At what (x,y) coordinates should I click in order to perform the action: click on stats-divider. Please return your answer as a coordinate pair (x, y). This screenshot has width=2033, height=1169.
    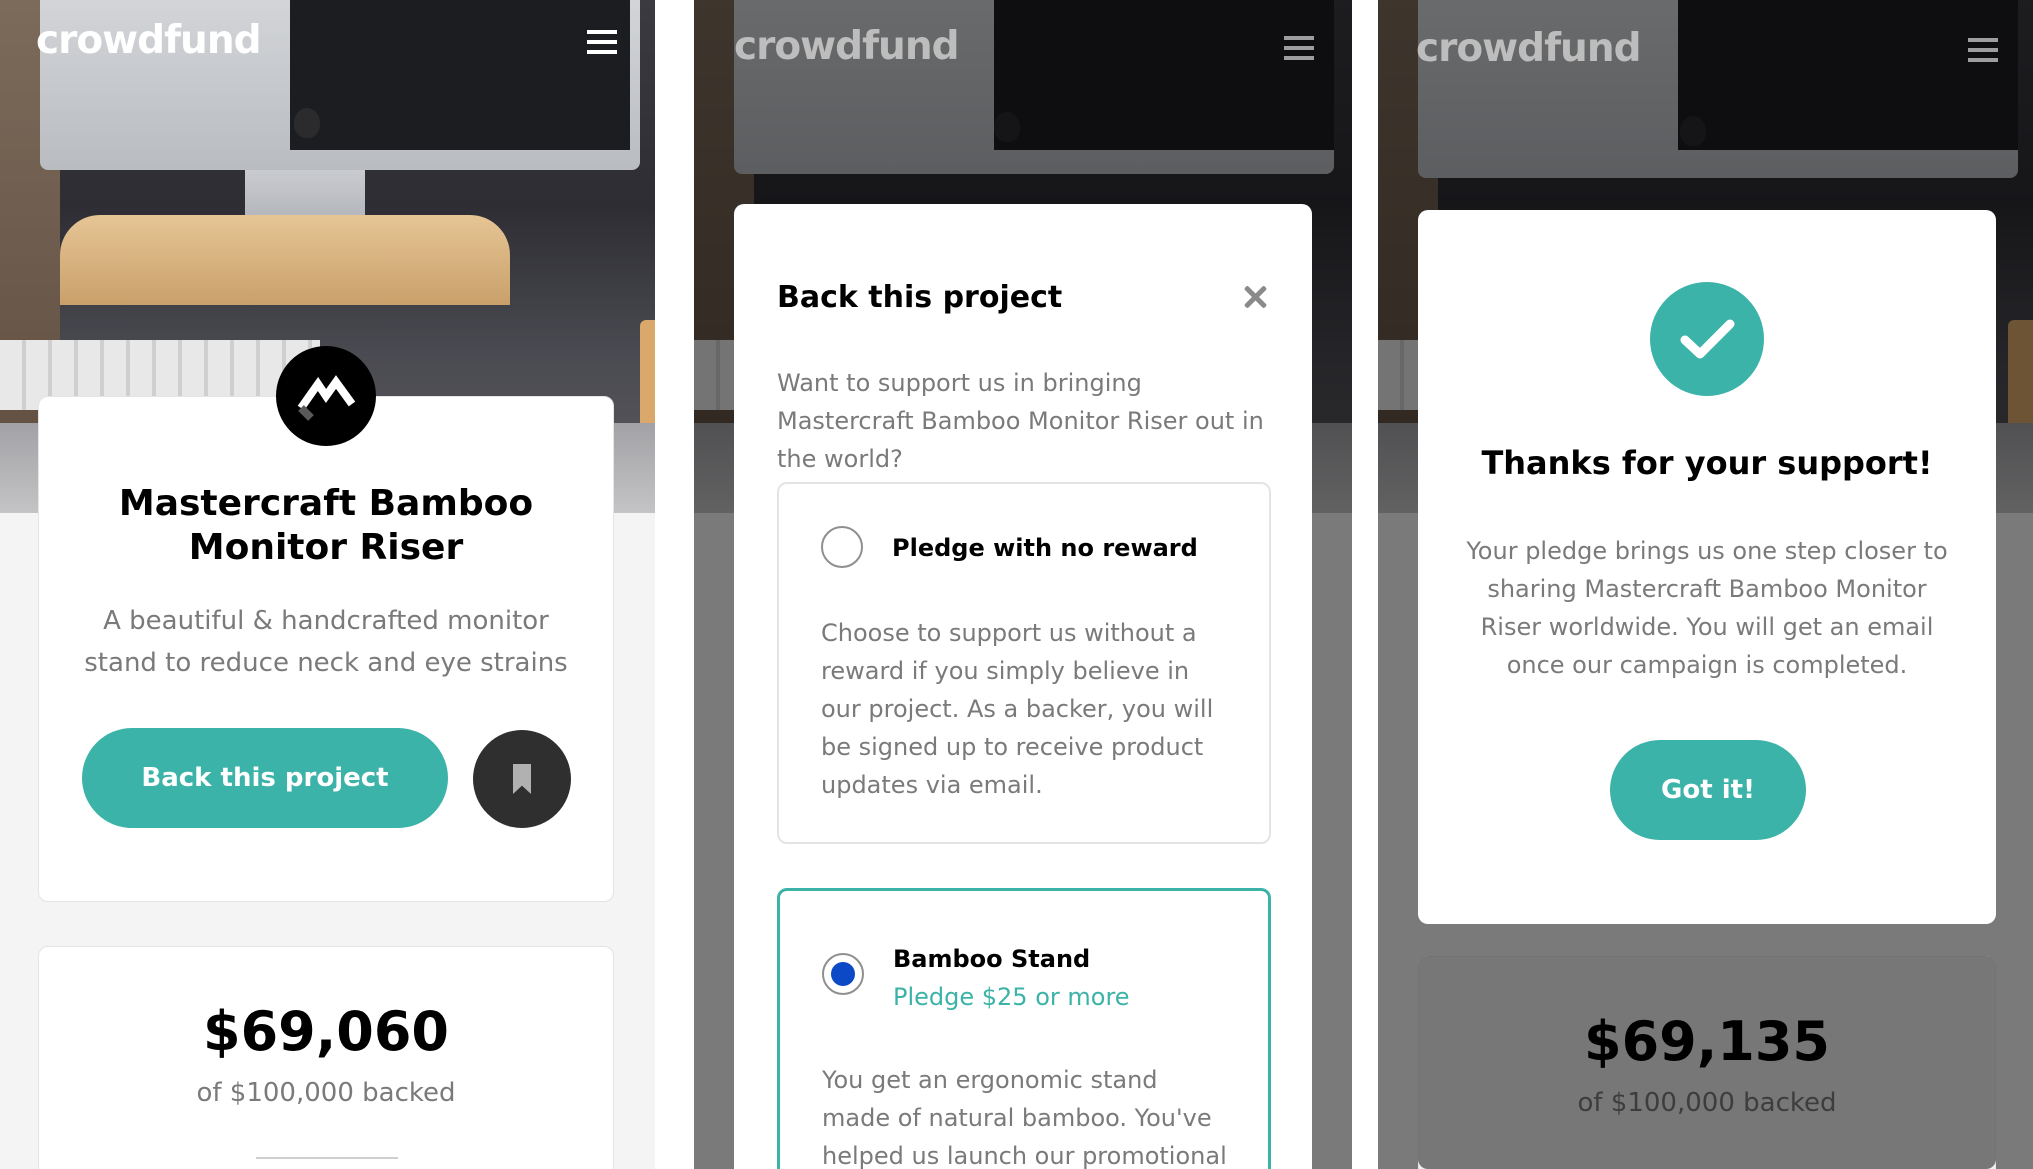
    Looking at the image, I should click on (327, 1158).